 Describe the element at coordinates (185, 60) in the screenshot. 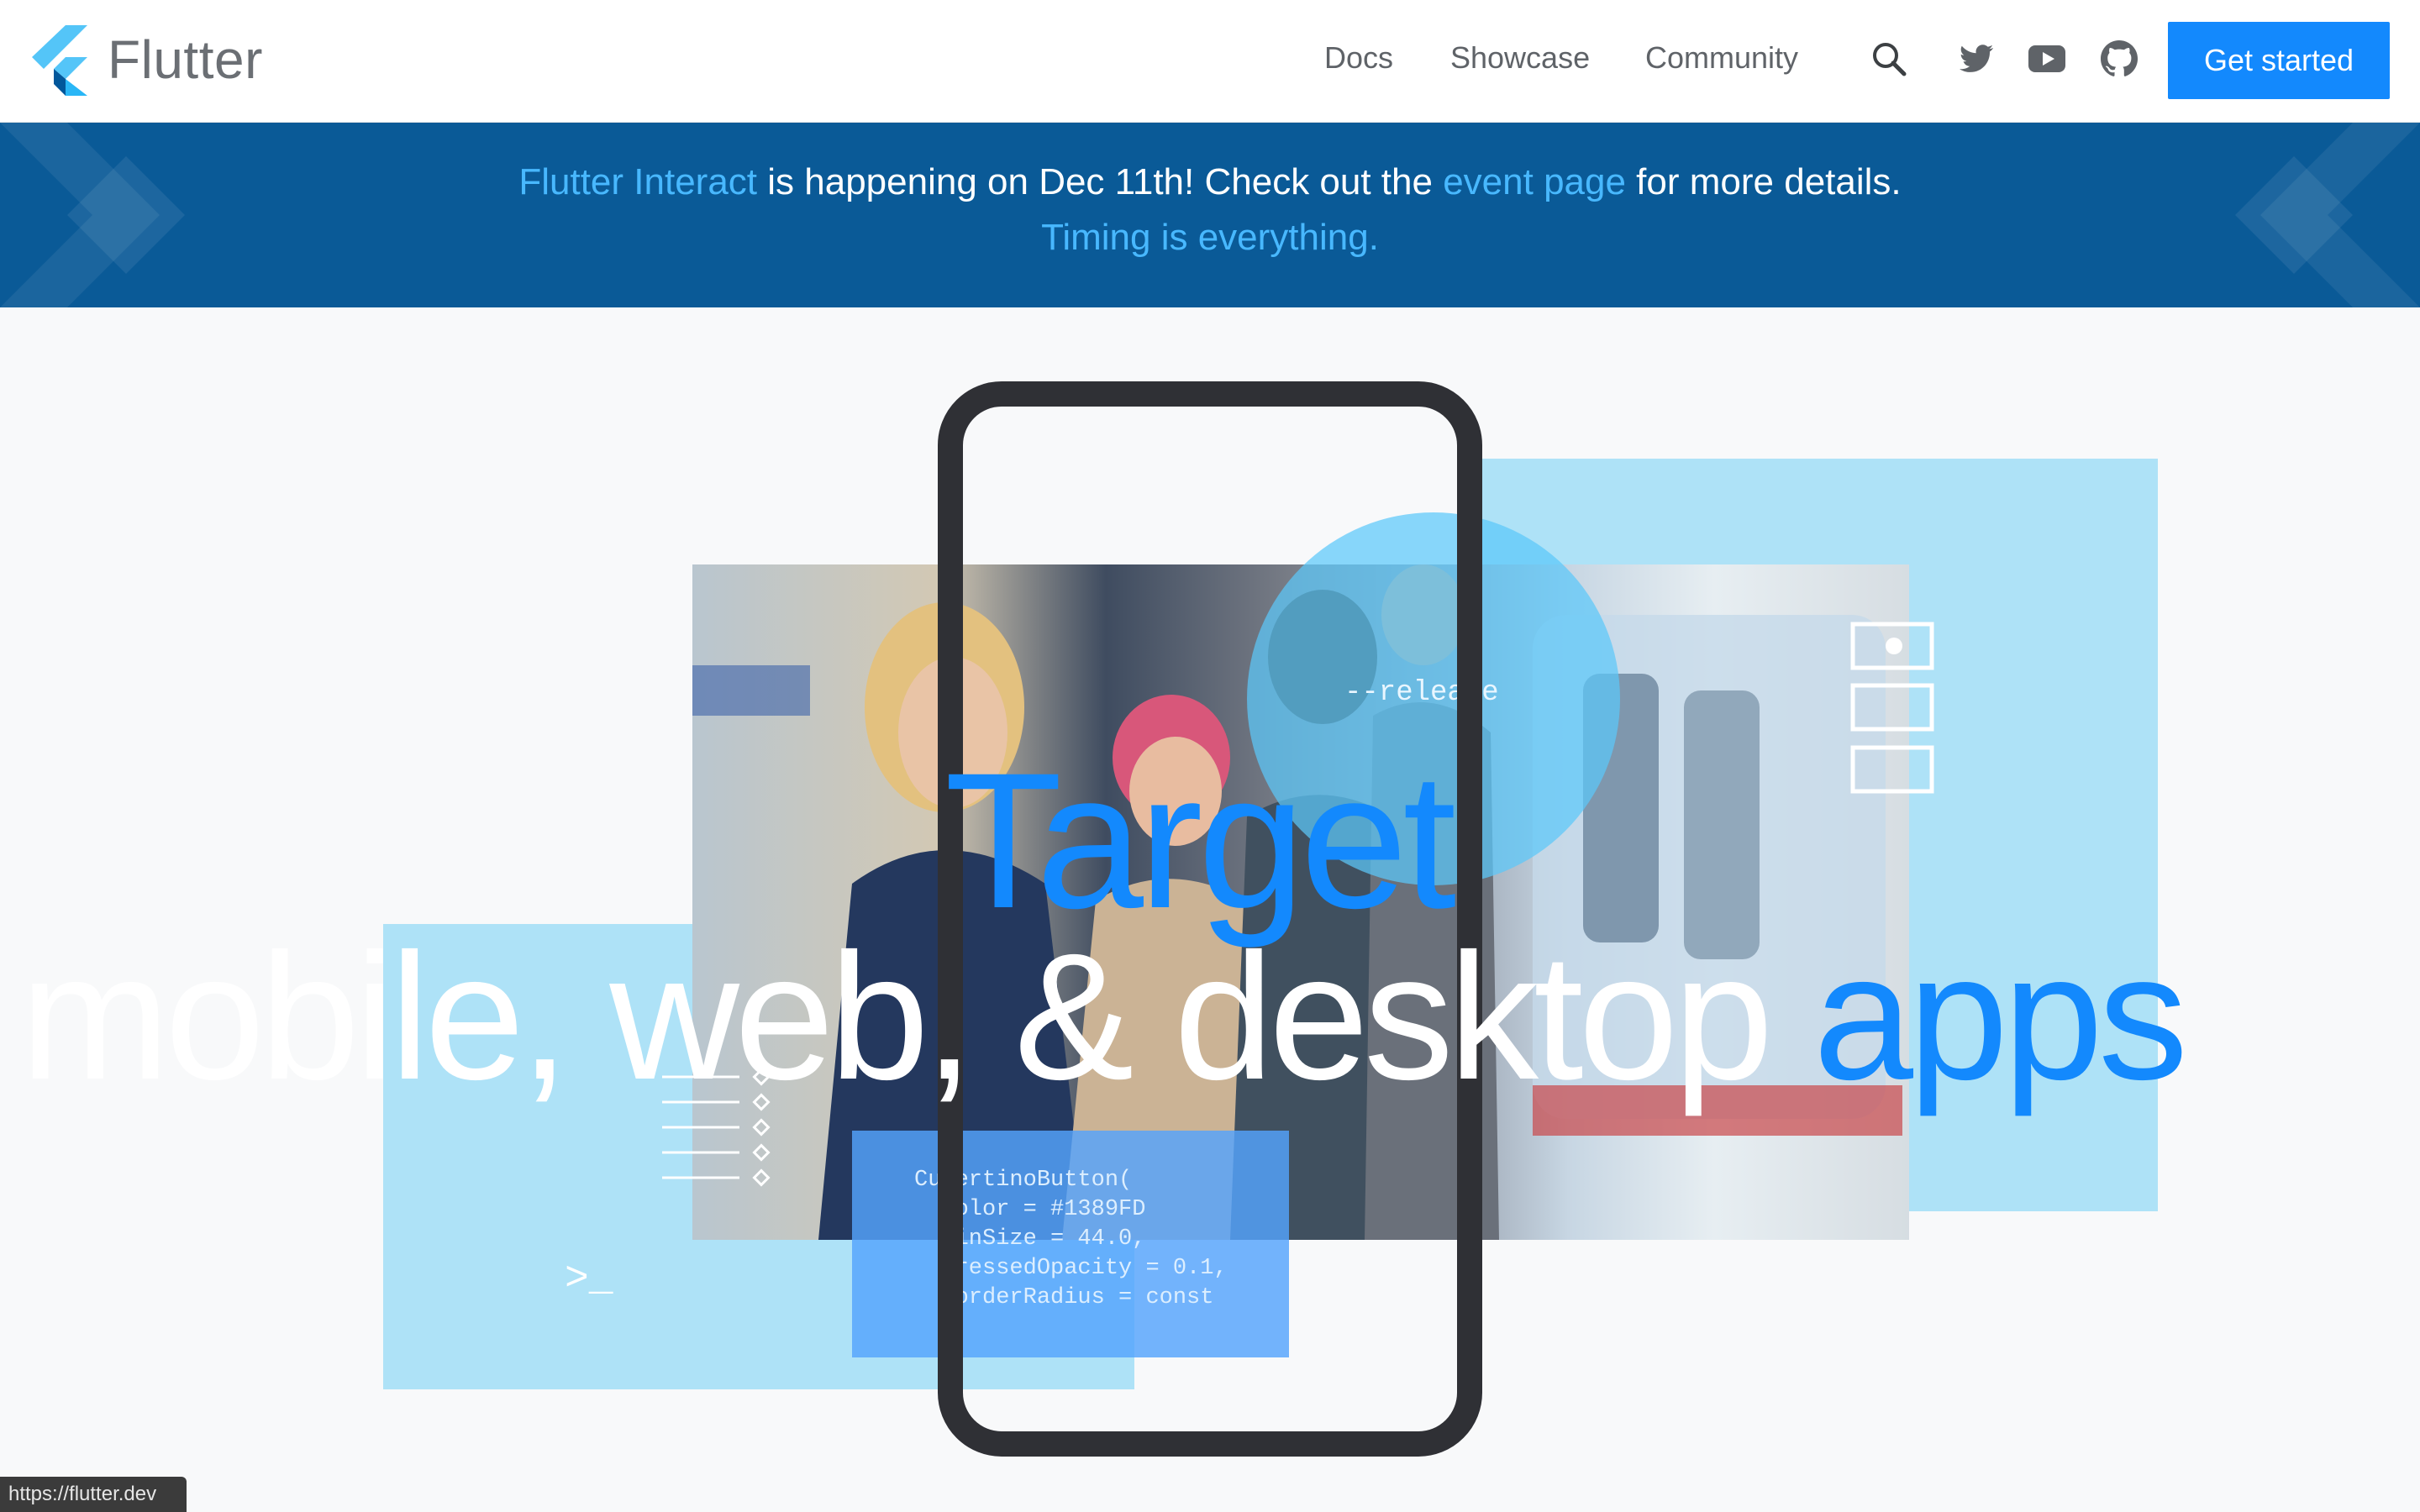

I see `brand-name: Flutter` at that location.